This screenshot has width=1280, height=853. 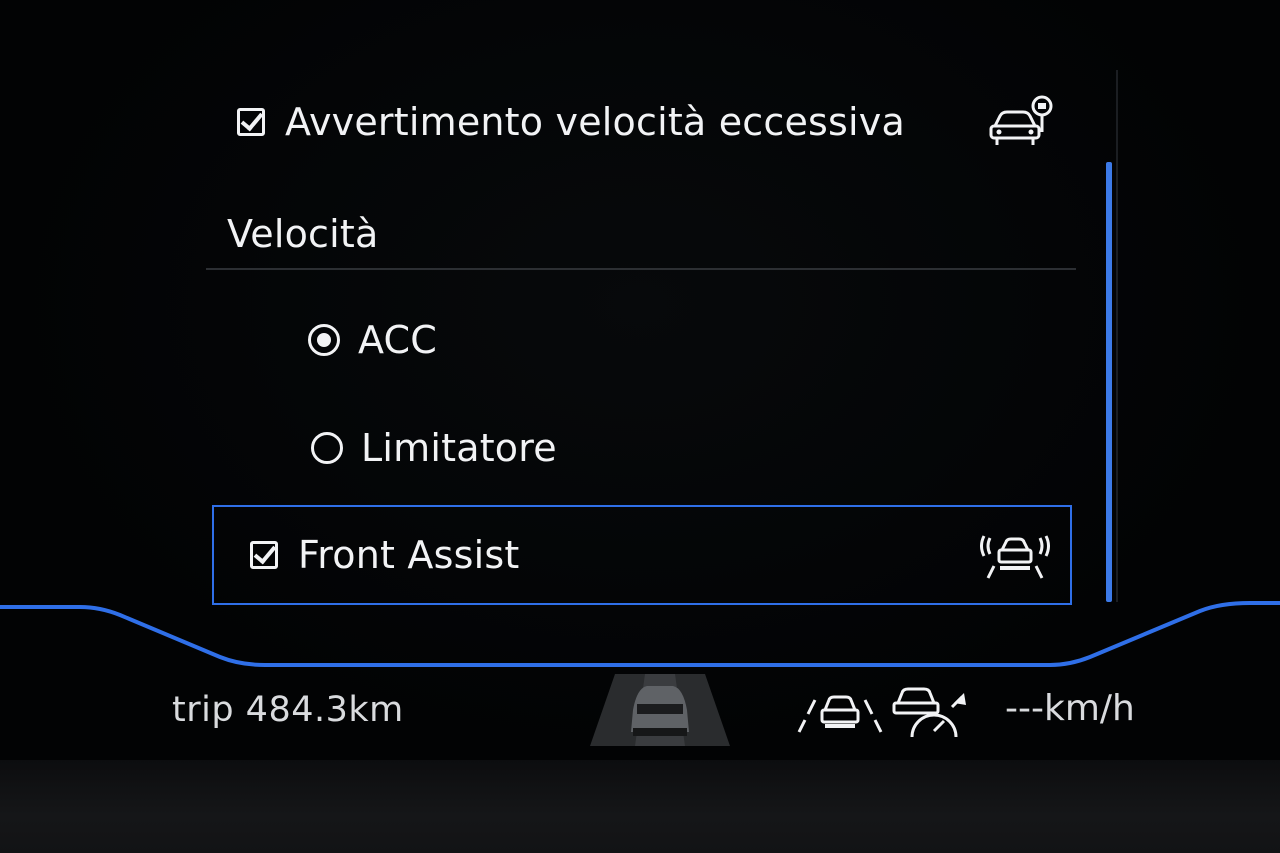 I want to click on speed-warning-car-icon, so click(x=1021, y=120).